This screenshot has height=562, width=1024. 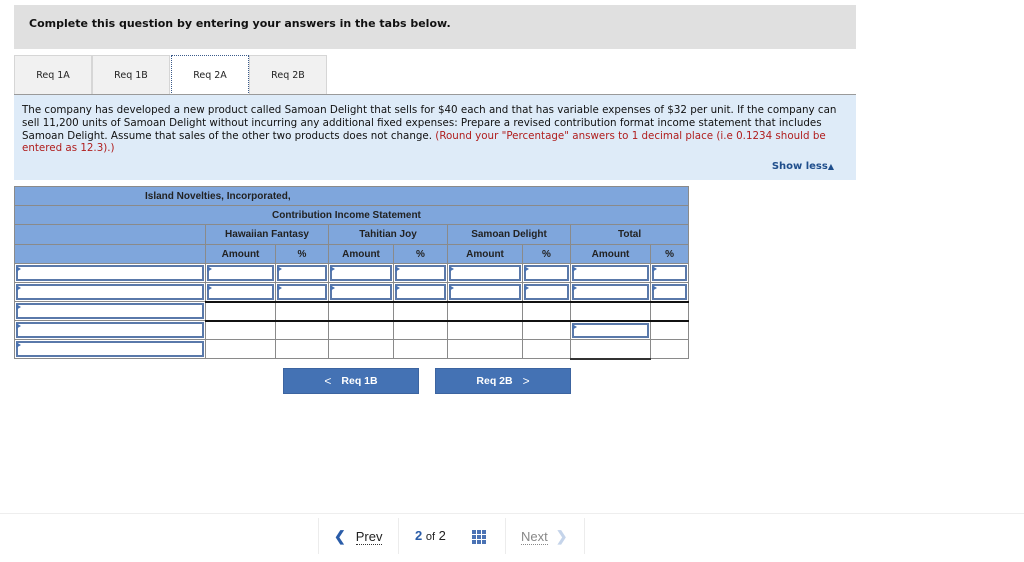 I want to click on current-page: 2, so click(x=419, y=535).